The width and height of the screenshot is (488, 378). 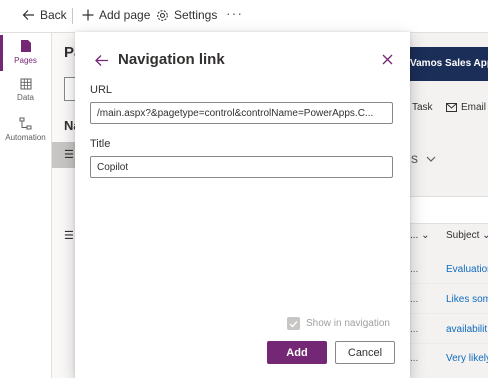 I want to click on title-field, so click(x=241, y=167).